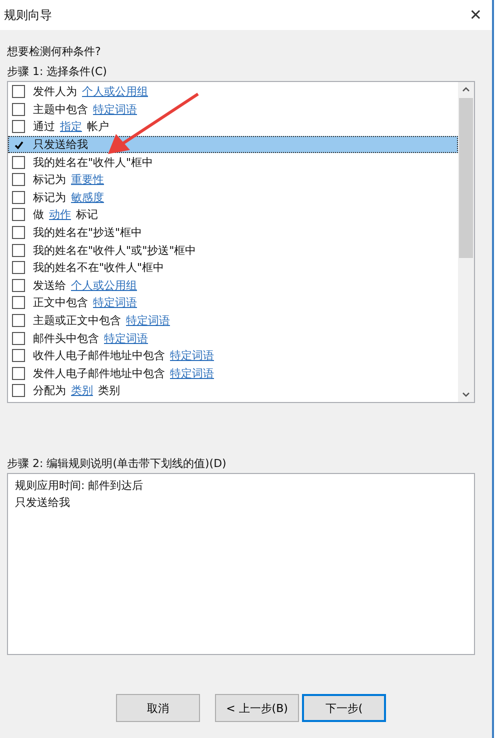 The height and width of the screenshot is (738, 500). What do you see at coordinates (233, 355) in the screenshot?
I see `list-row: 收件人电子邮件地址中包含 特定词语` at bounding box center [233, 355].